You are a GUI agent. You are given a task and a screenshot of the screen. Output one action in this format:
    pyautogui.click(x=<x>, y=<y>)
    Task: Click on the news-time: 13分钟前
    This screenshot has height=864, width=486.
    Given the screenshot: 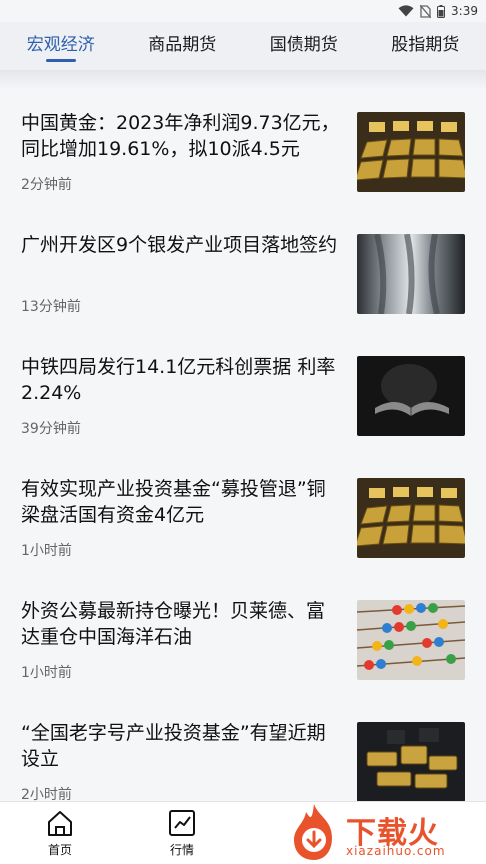 What is the action you would take?
    pyautogui.click(x=51, y=307)
    